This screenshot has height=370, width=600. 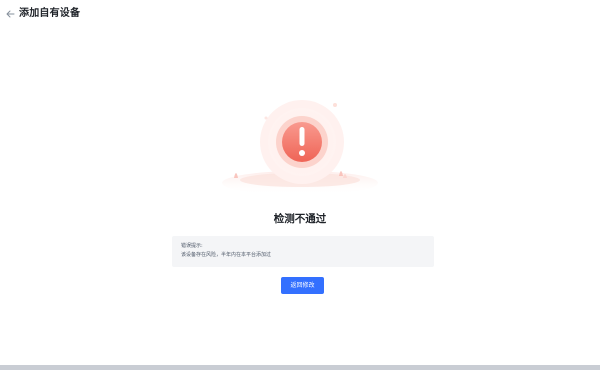 I want to click on error-message-detail: 该设备存在风险，半年内在本平台添加过, so click(x=226, y=255).